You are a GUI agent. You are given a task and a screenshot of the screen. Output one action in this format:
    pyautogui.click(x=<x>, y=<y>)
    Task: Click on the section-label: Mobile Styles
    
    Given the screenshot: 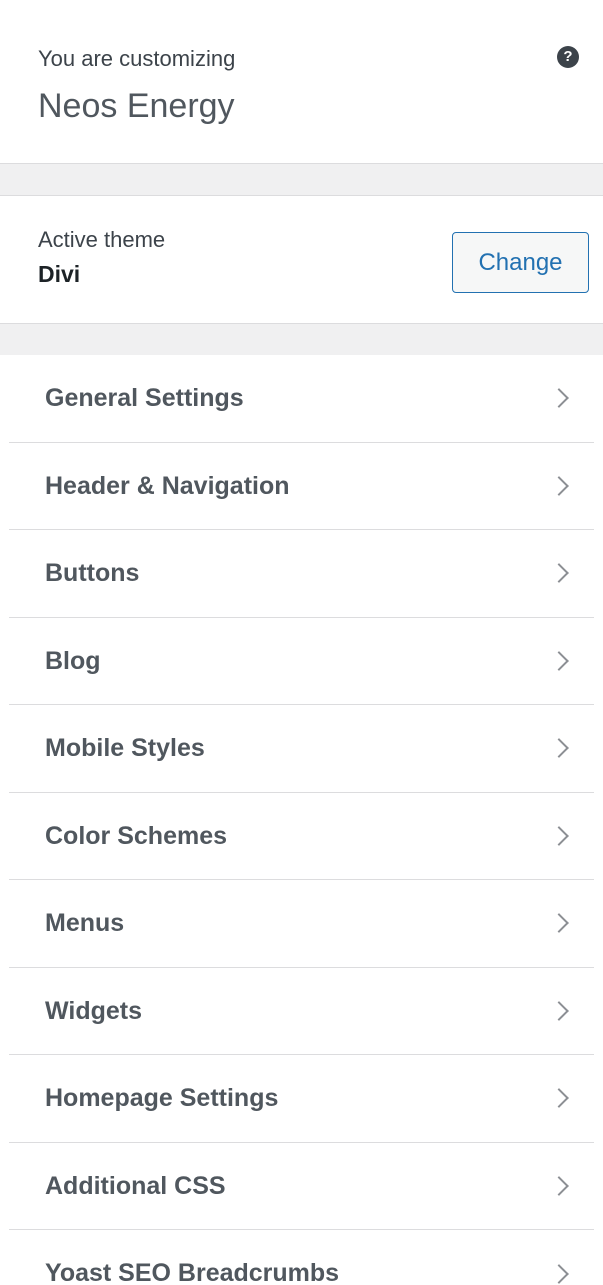 What is the action you would take?
    pyautogui.click(x=125, y=748)
    